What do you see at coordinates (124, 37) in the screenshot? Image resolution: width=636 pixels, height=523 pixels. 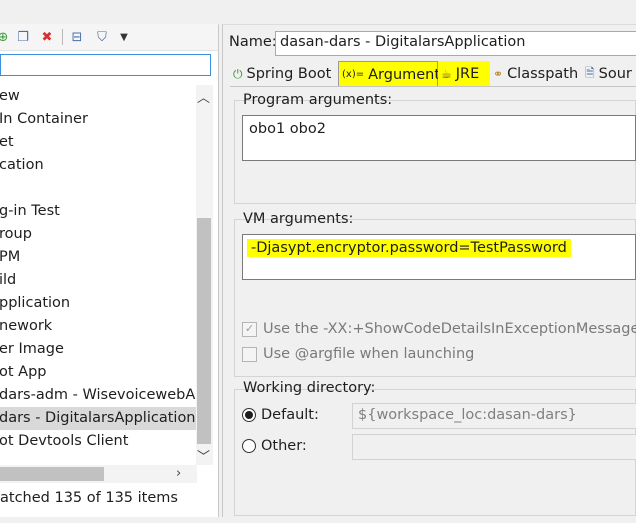 I see `view-menu-icon: ▼` at bounding box center [124, 37].